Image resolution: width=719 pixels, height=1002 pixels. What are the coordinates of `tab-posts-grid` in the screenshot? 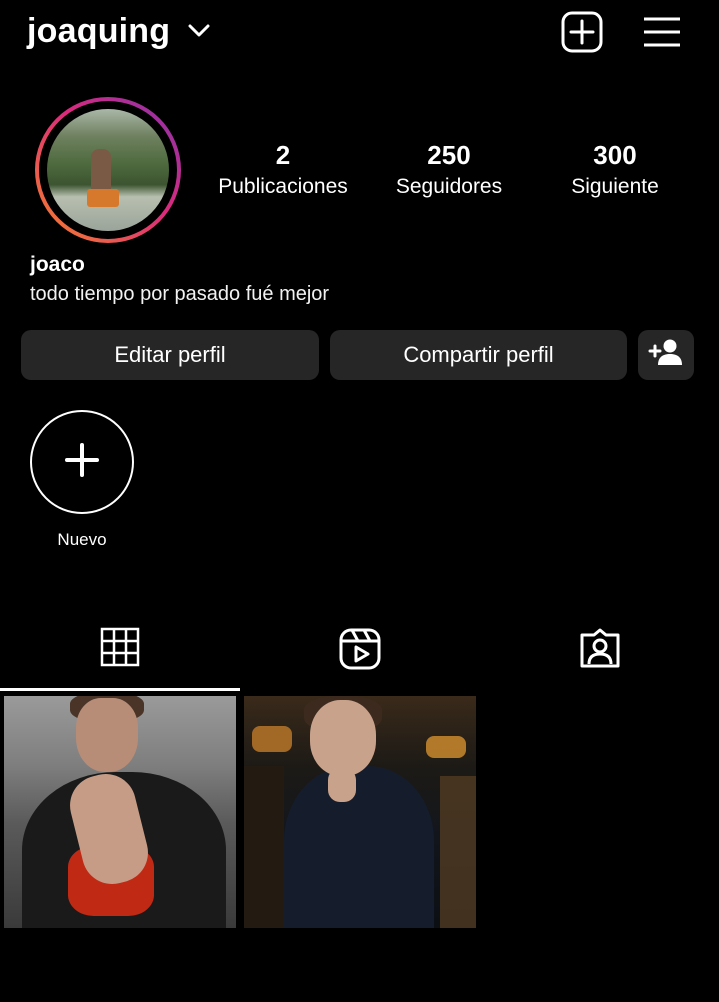 It's located at (120, 659).